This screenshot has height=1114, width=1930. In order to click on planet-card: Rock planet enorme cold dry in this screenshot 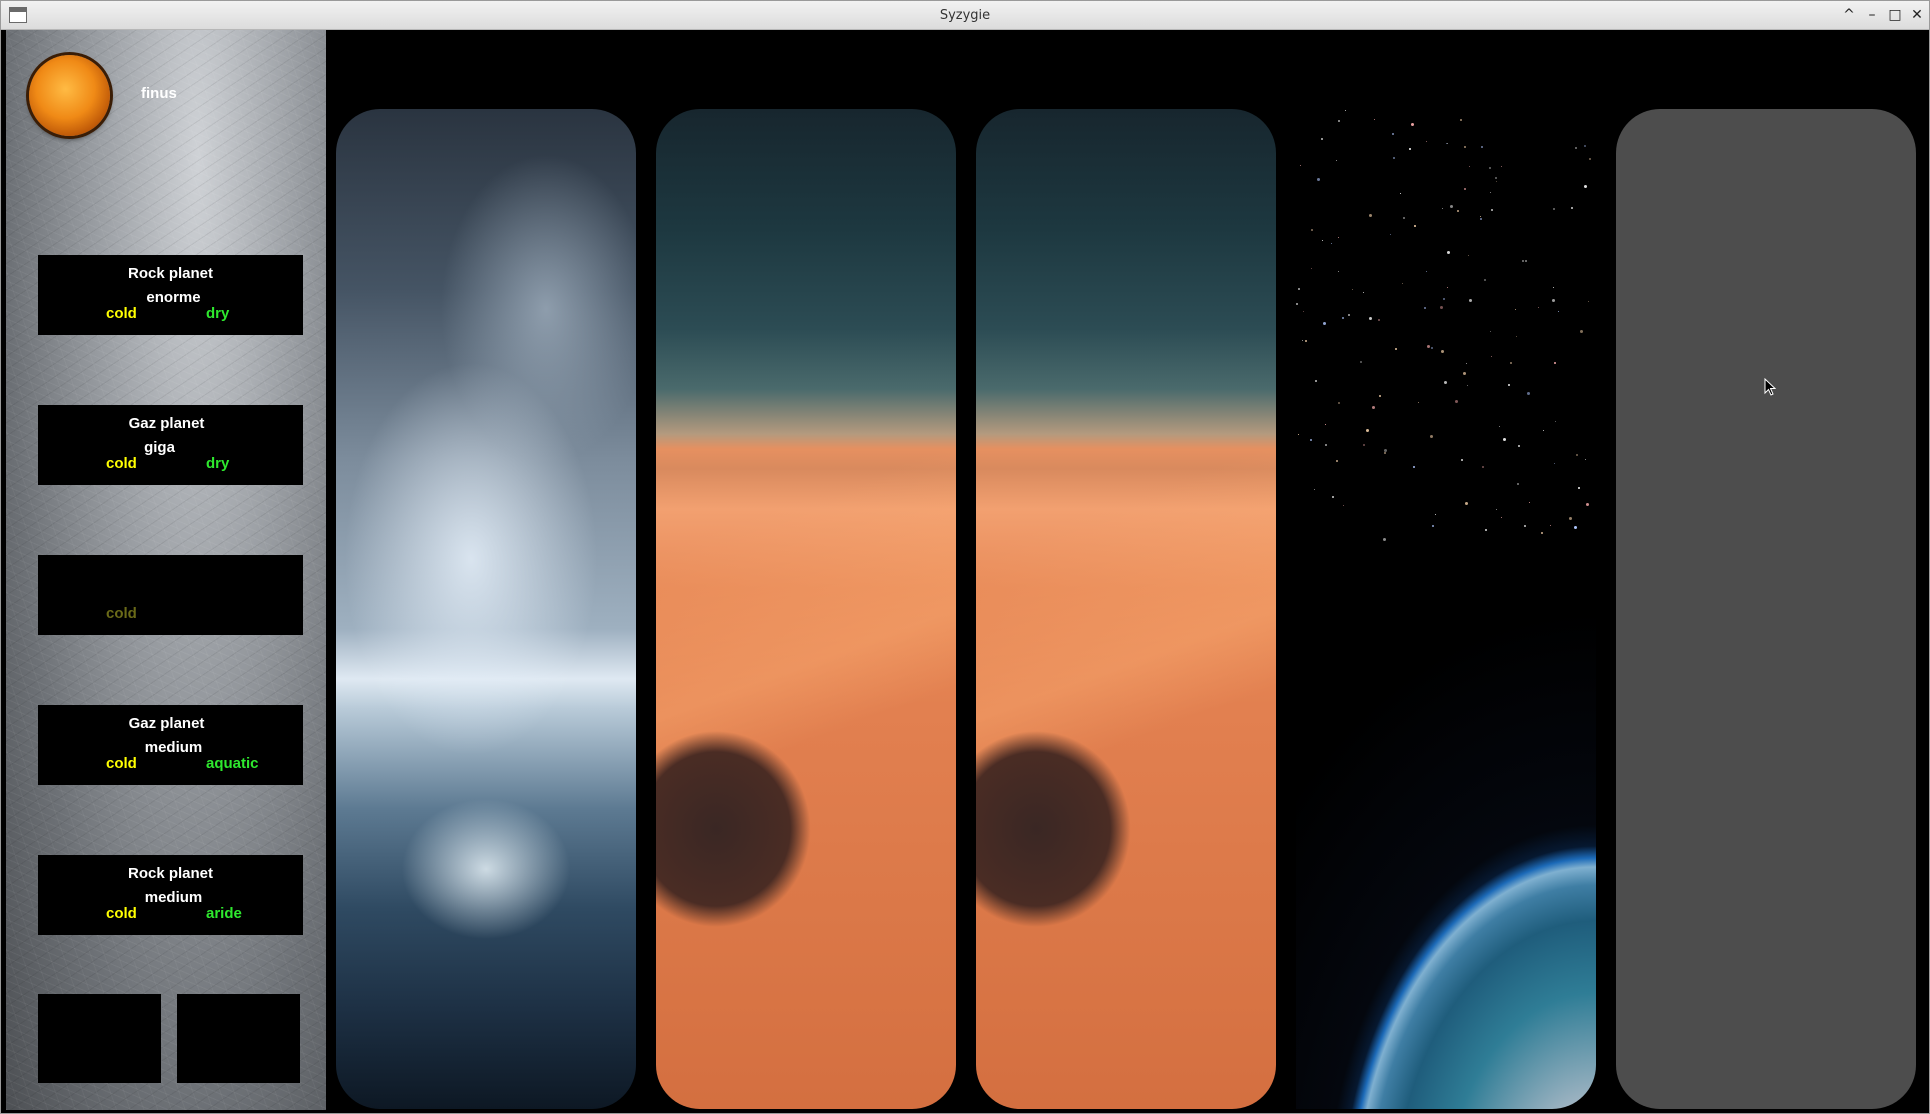, I will do `click(170, 295)`.